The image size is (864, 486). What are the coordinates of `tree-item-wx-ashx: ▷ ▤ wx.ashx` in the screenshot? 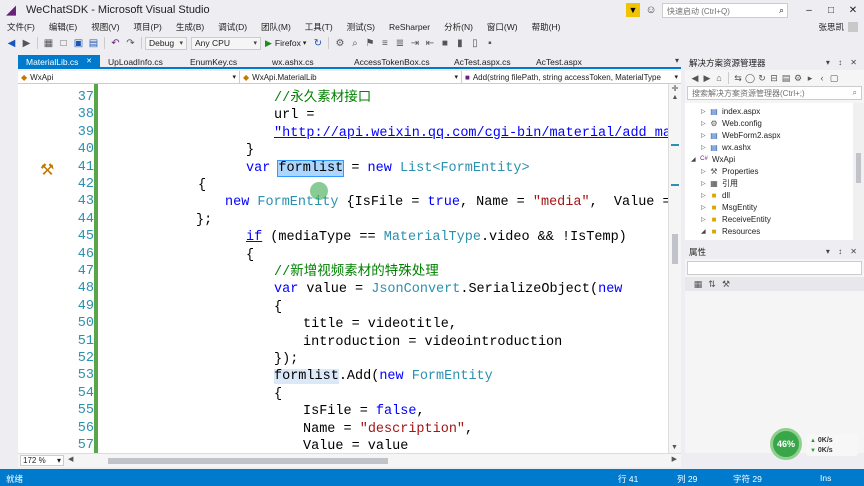 It's located at (726, 147).